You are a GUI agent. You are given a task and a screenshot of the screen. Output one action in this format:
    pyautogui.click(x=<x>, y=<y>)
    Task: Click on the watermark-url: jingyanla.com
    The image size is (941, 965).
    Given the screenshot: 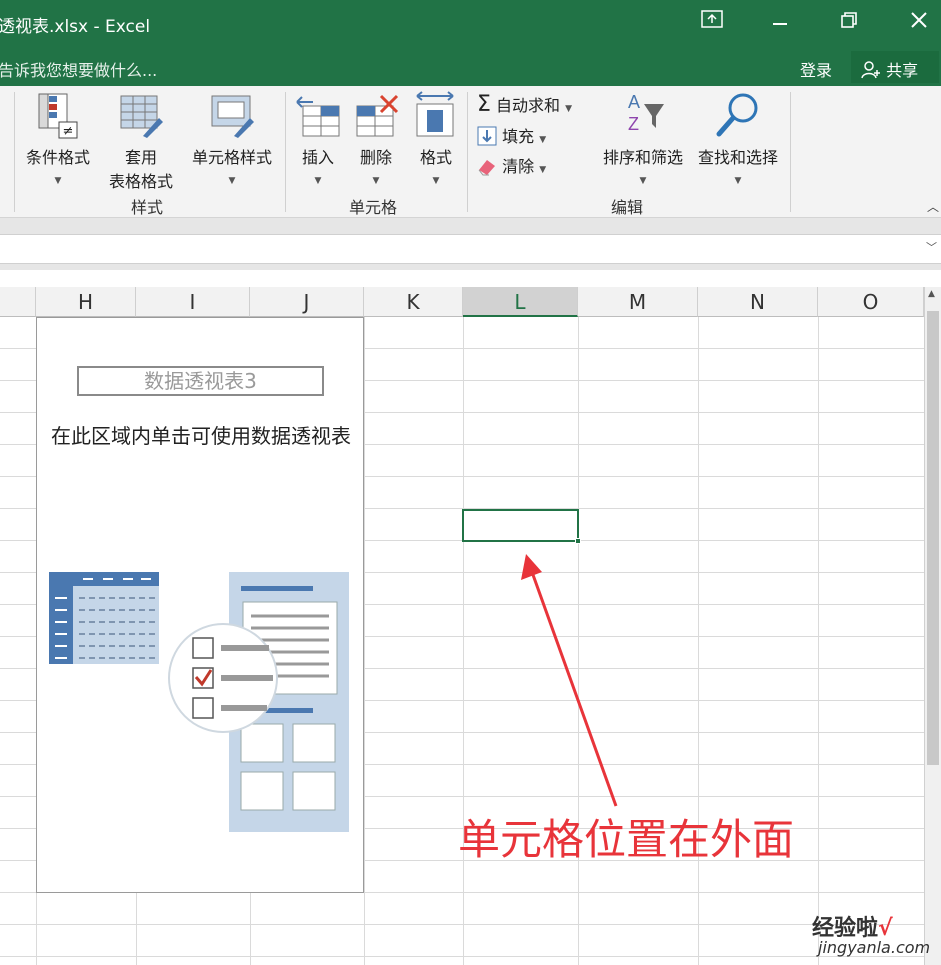 What is the action you would take?
    pyautogui.click(x=874, y=947)
    